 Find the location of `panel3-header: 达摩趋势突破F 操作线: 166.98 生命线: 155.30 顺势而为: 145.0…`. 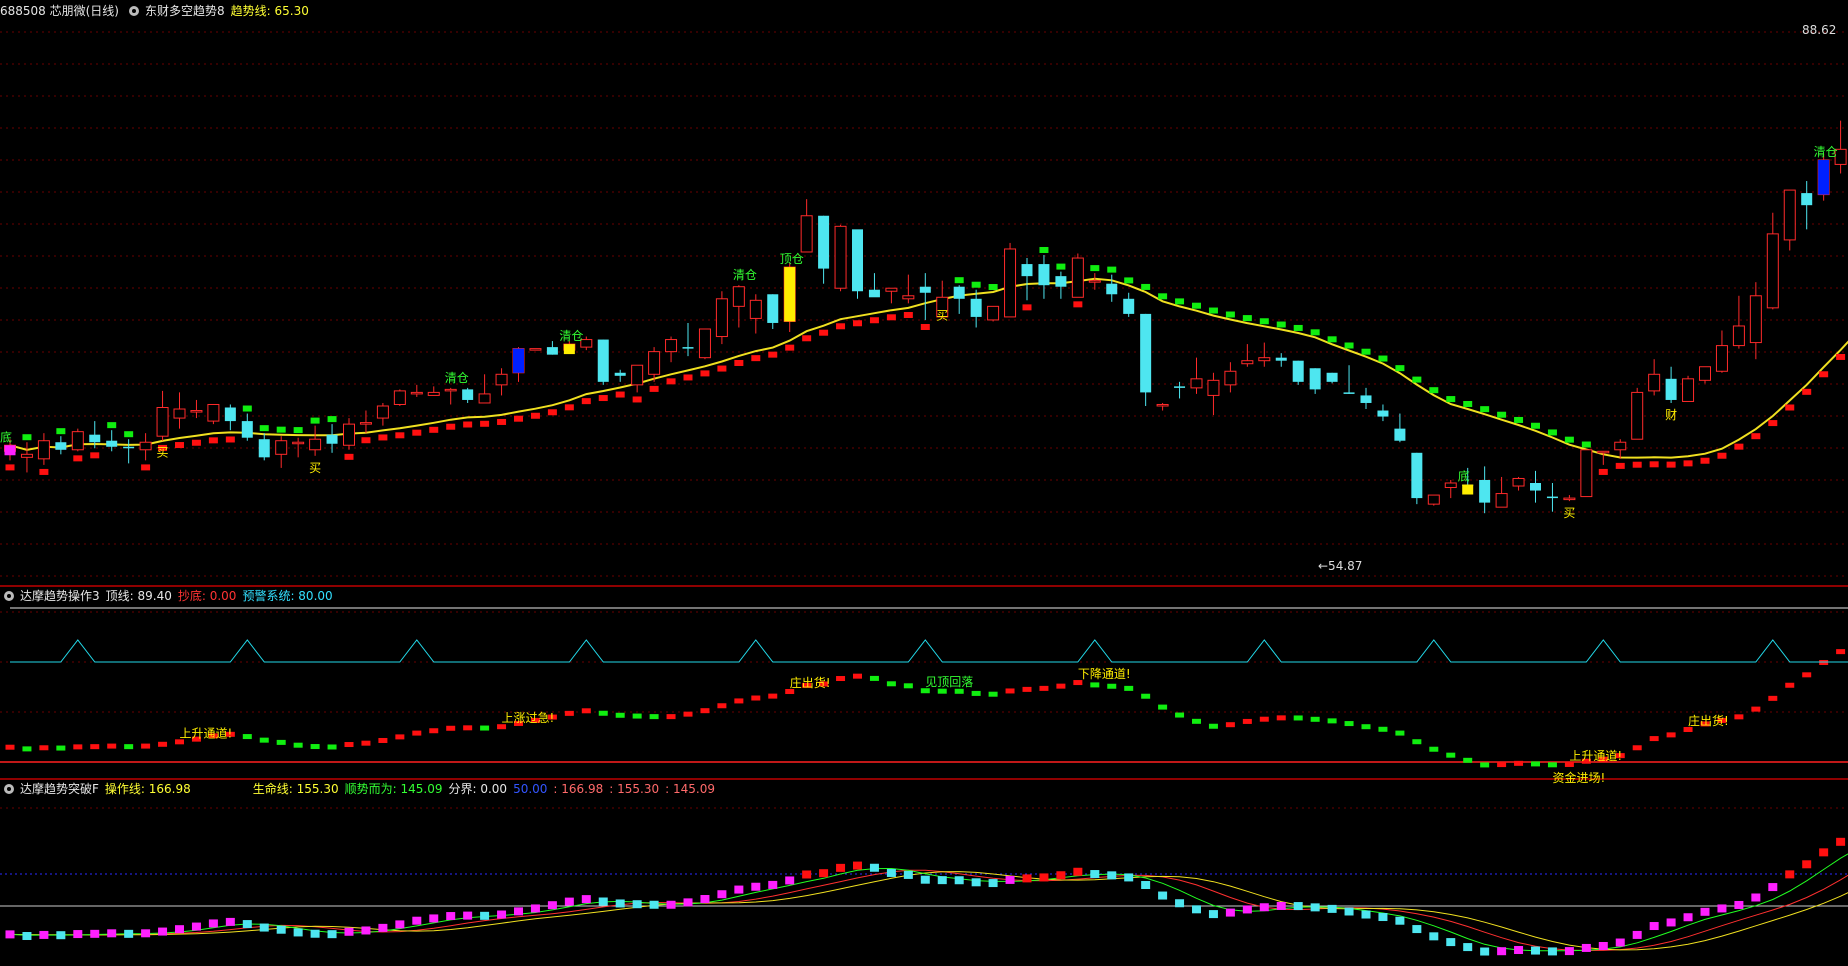

panel3-header: 达摩趋势突破F 操作线: 166.98 生命线: 155.30 顺势而为: 145.0… is located at coordinates (360, 789).